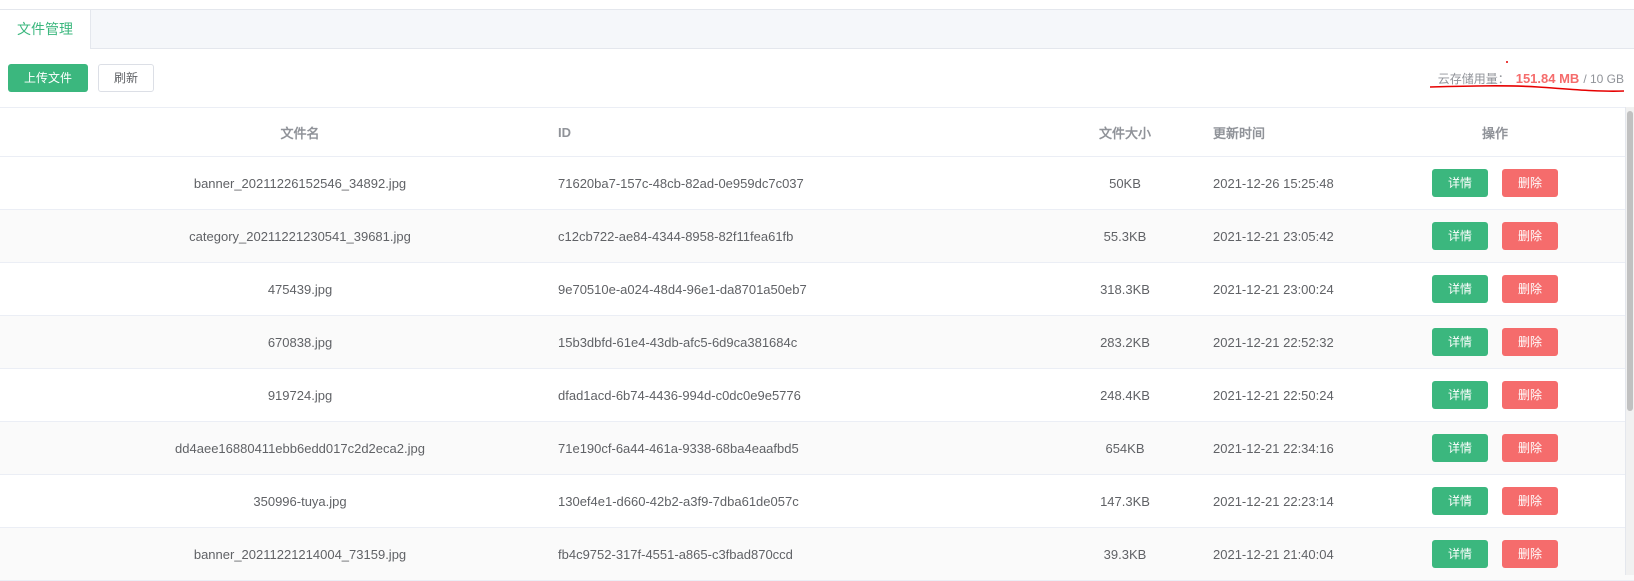 Image resolution: width=1634 pixels, height=581 pixels. Describe the element at coordinates (676, 236) in the screenshot. I see `cell-id: c12cb722-ae84-4344-8958-82f11fea61fb` at that location.